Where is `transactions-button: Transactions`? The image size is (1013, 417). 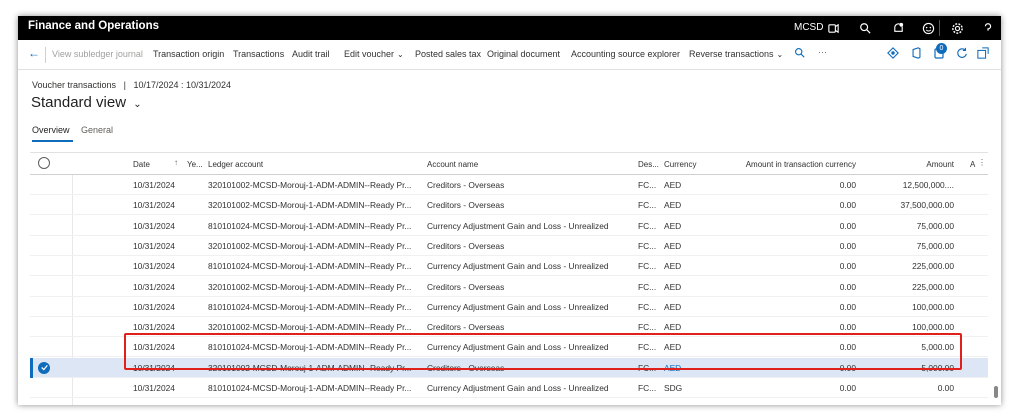
transactions-button: Transactions is located at coordinates (258, 54).